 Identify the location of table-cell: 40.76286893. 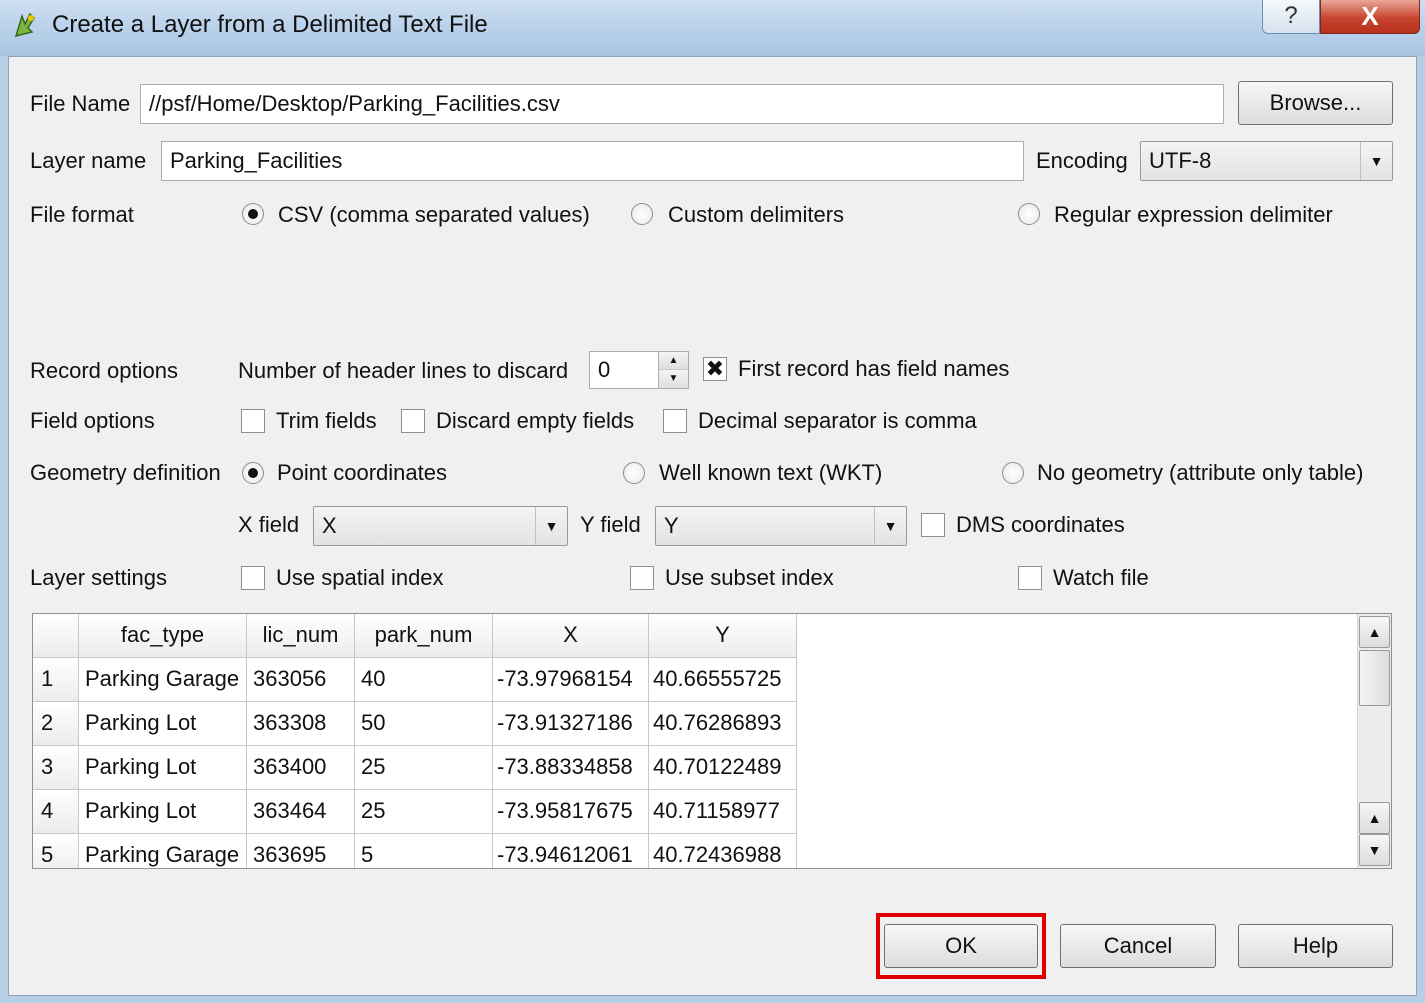
(723, 724).